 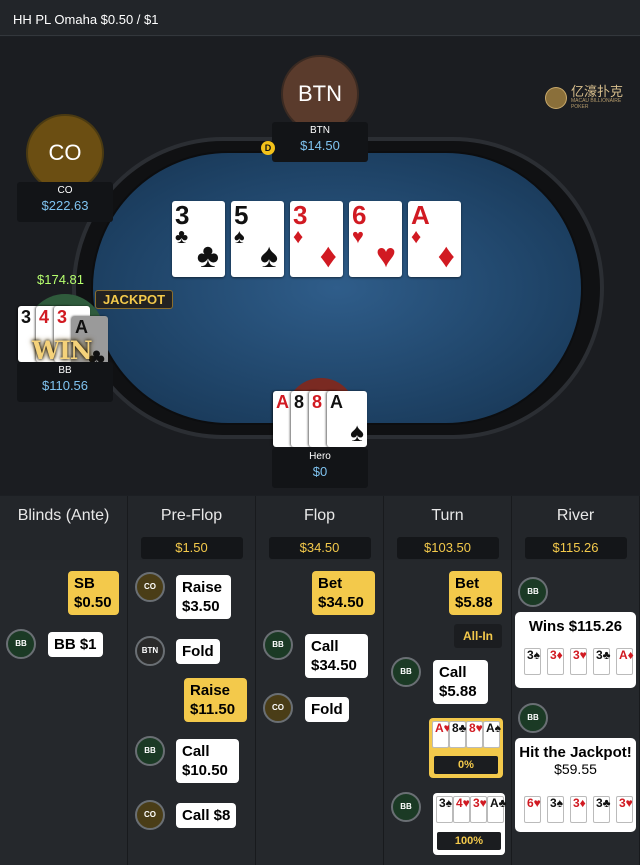 What do you see at coordinates (65, 205) in the screenshot?
I see `seat-co-stack: $222.63` at bounding box center [65, 205].